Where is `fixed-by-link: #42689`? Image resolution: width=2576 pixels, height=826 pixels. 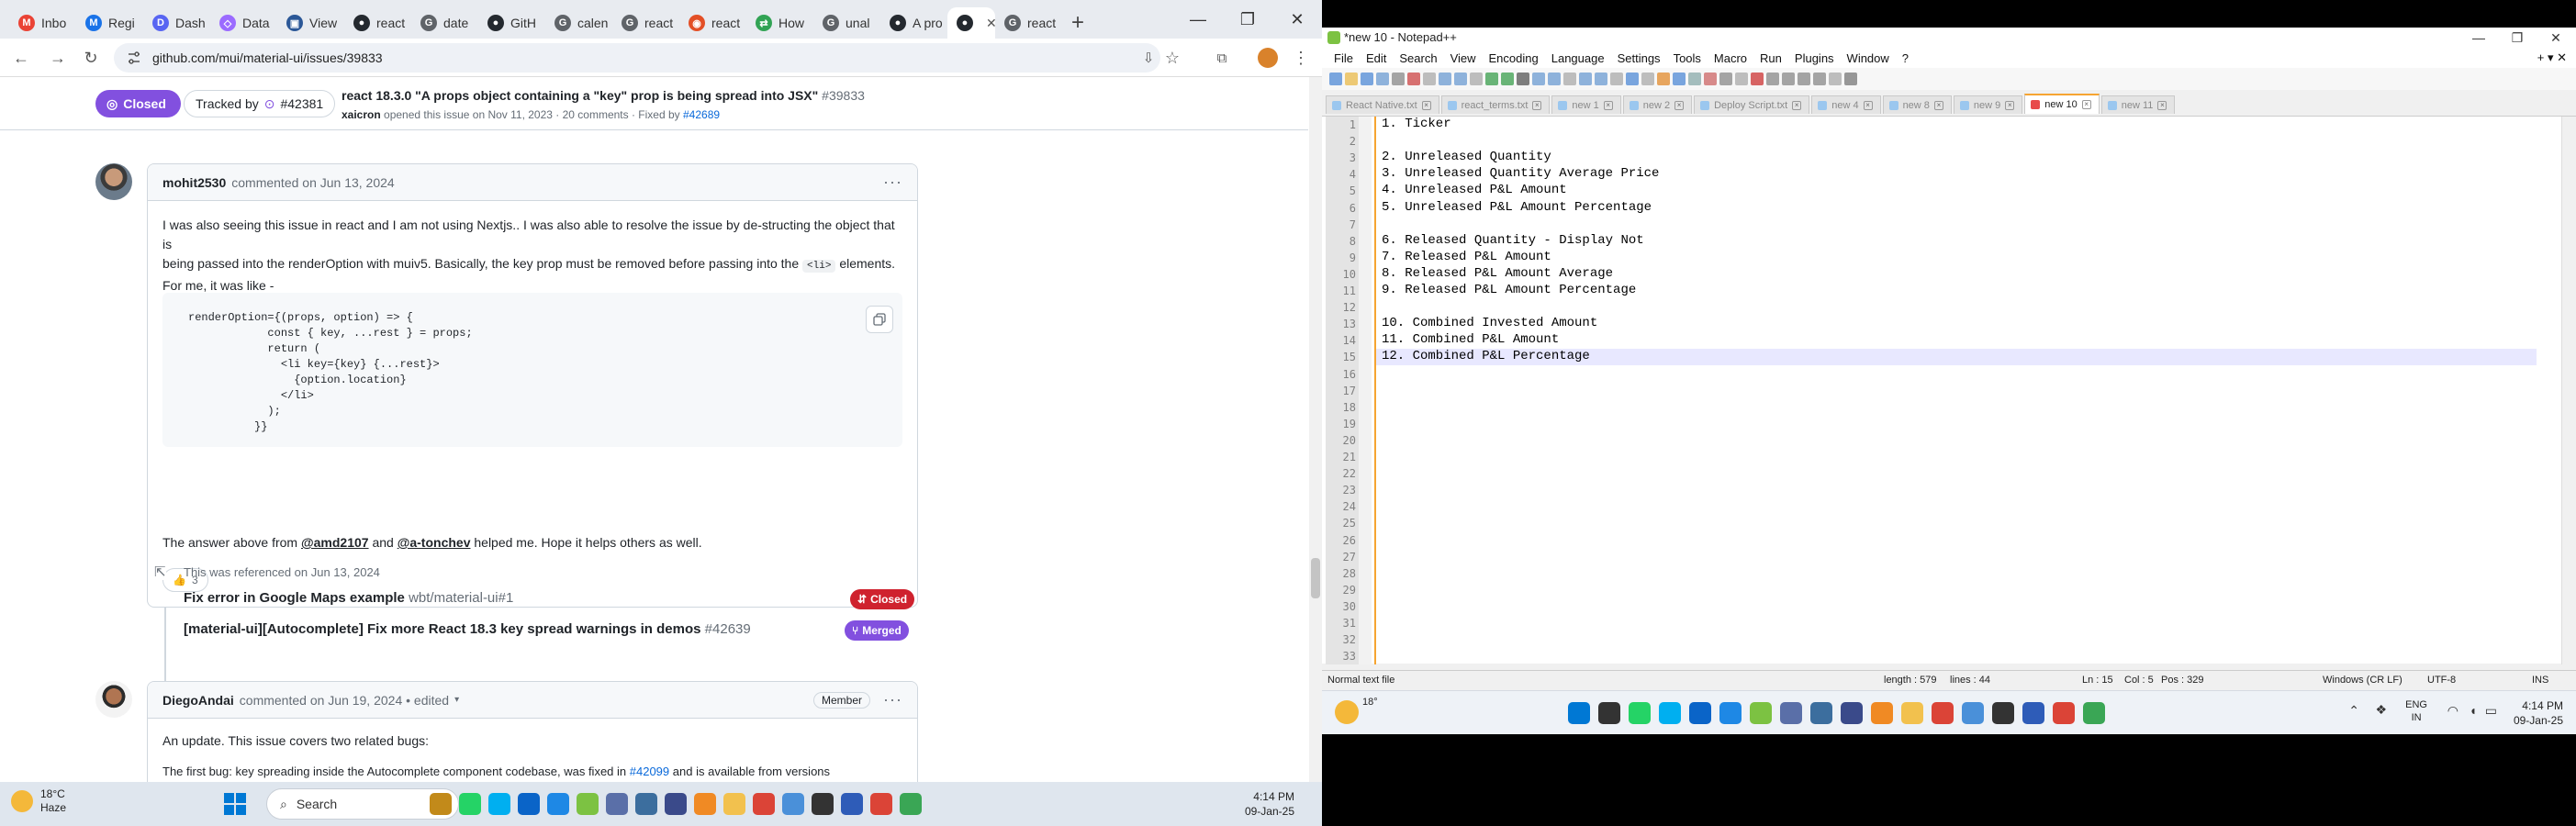
fixed-by-link: #42689 is located at coordinates (701, 114).